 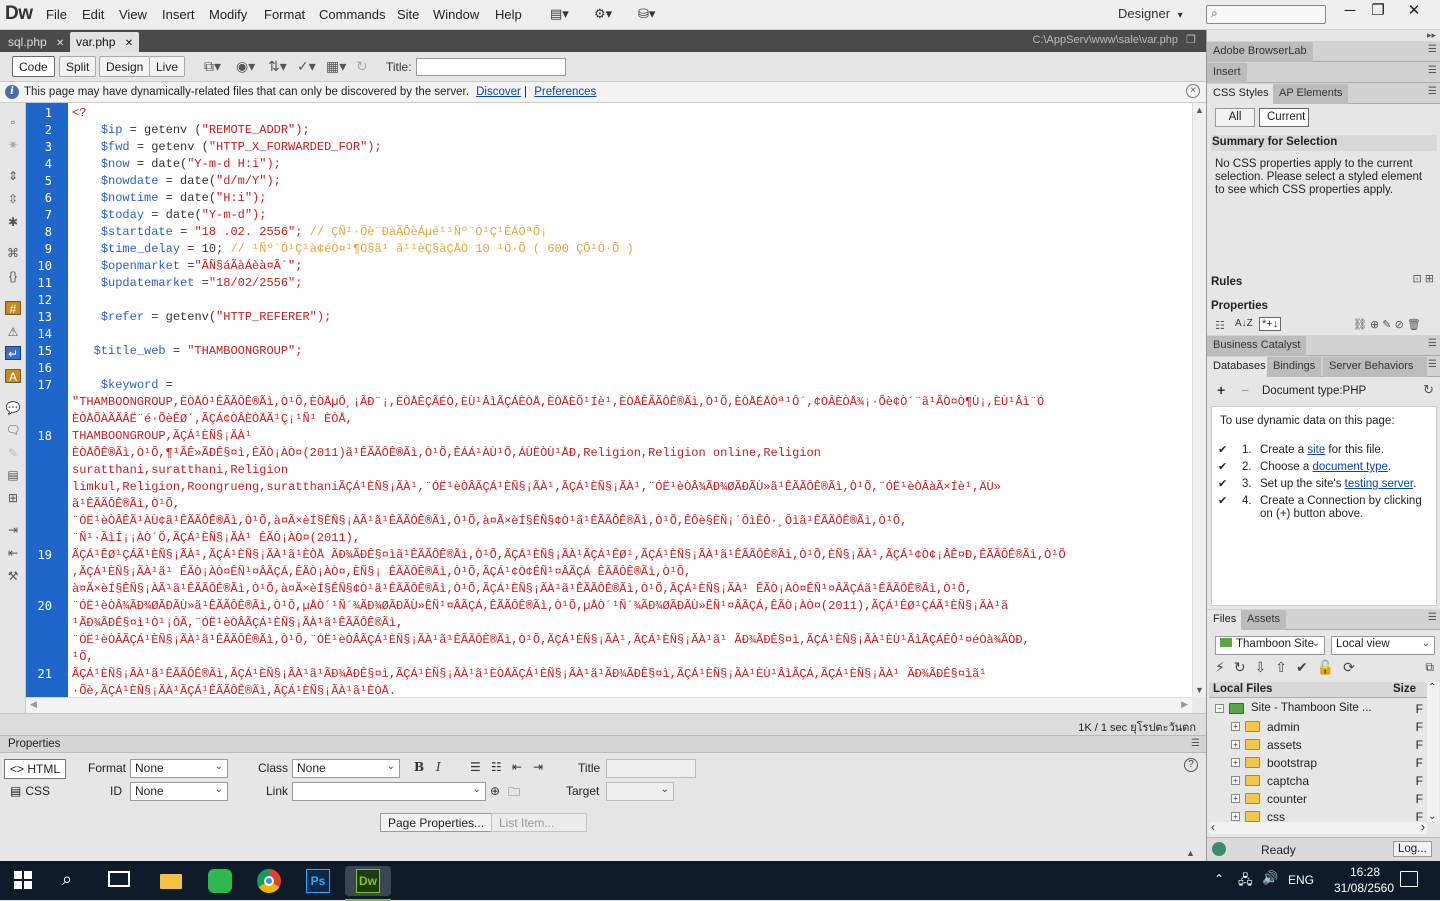 I want to click on local-files-header: Local Files, so click(x=1242, y=689).